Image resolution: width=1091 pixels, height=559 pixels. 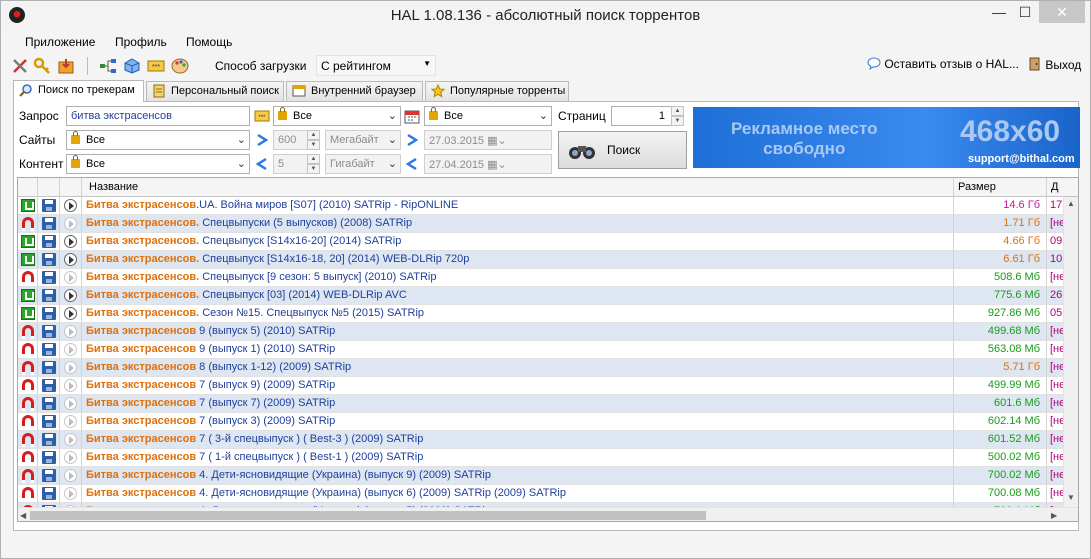 What do you see at coordinates (28, 187) in the screenshot?
I see `header-type` at bounding box center [28, 187].